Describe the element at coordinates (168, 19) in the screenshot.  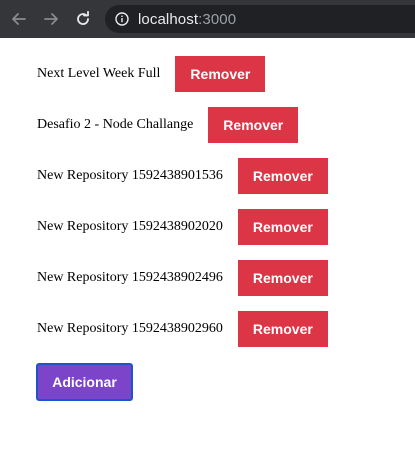
I see `url-host: localhost` at that location.